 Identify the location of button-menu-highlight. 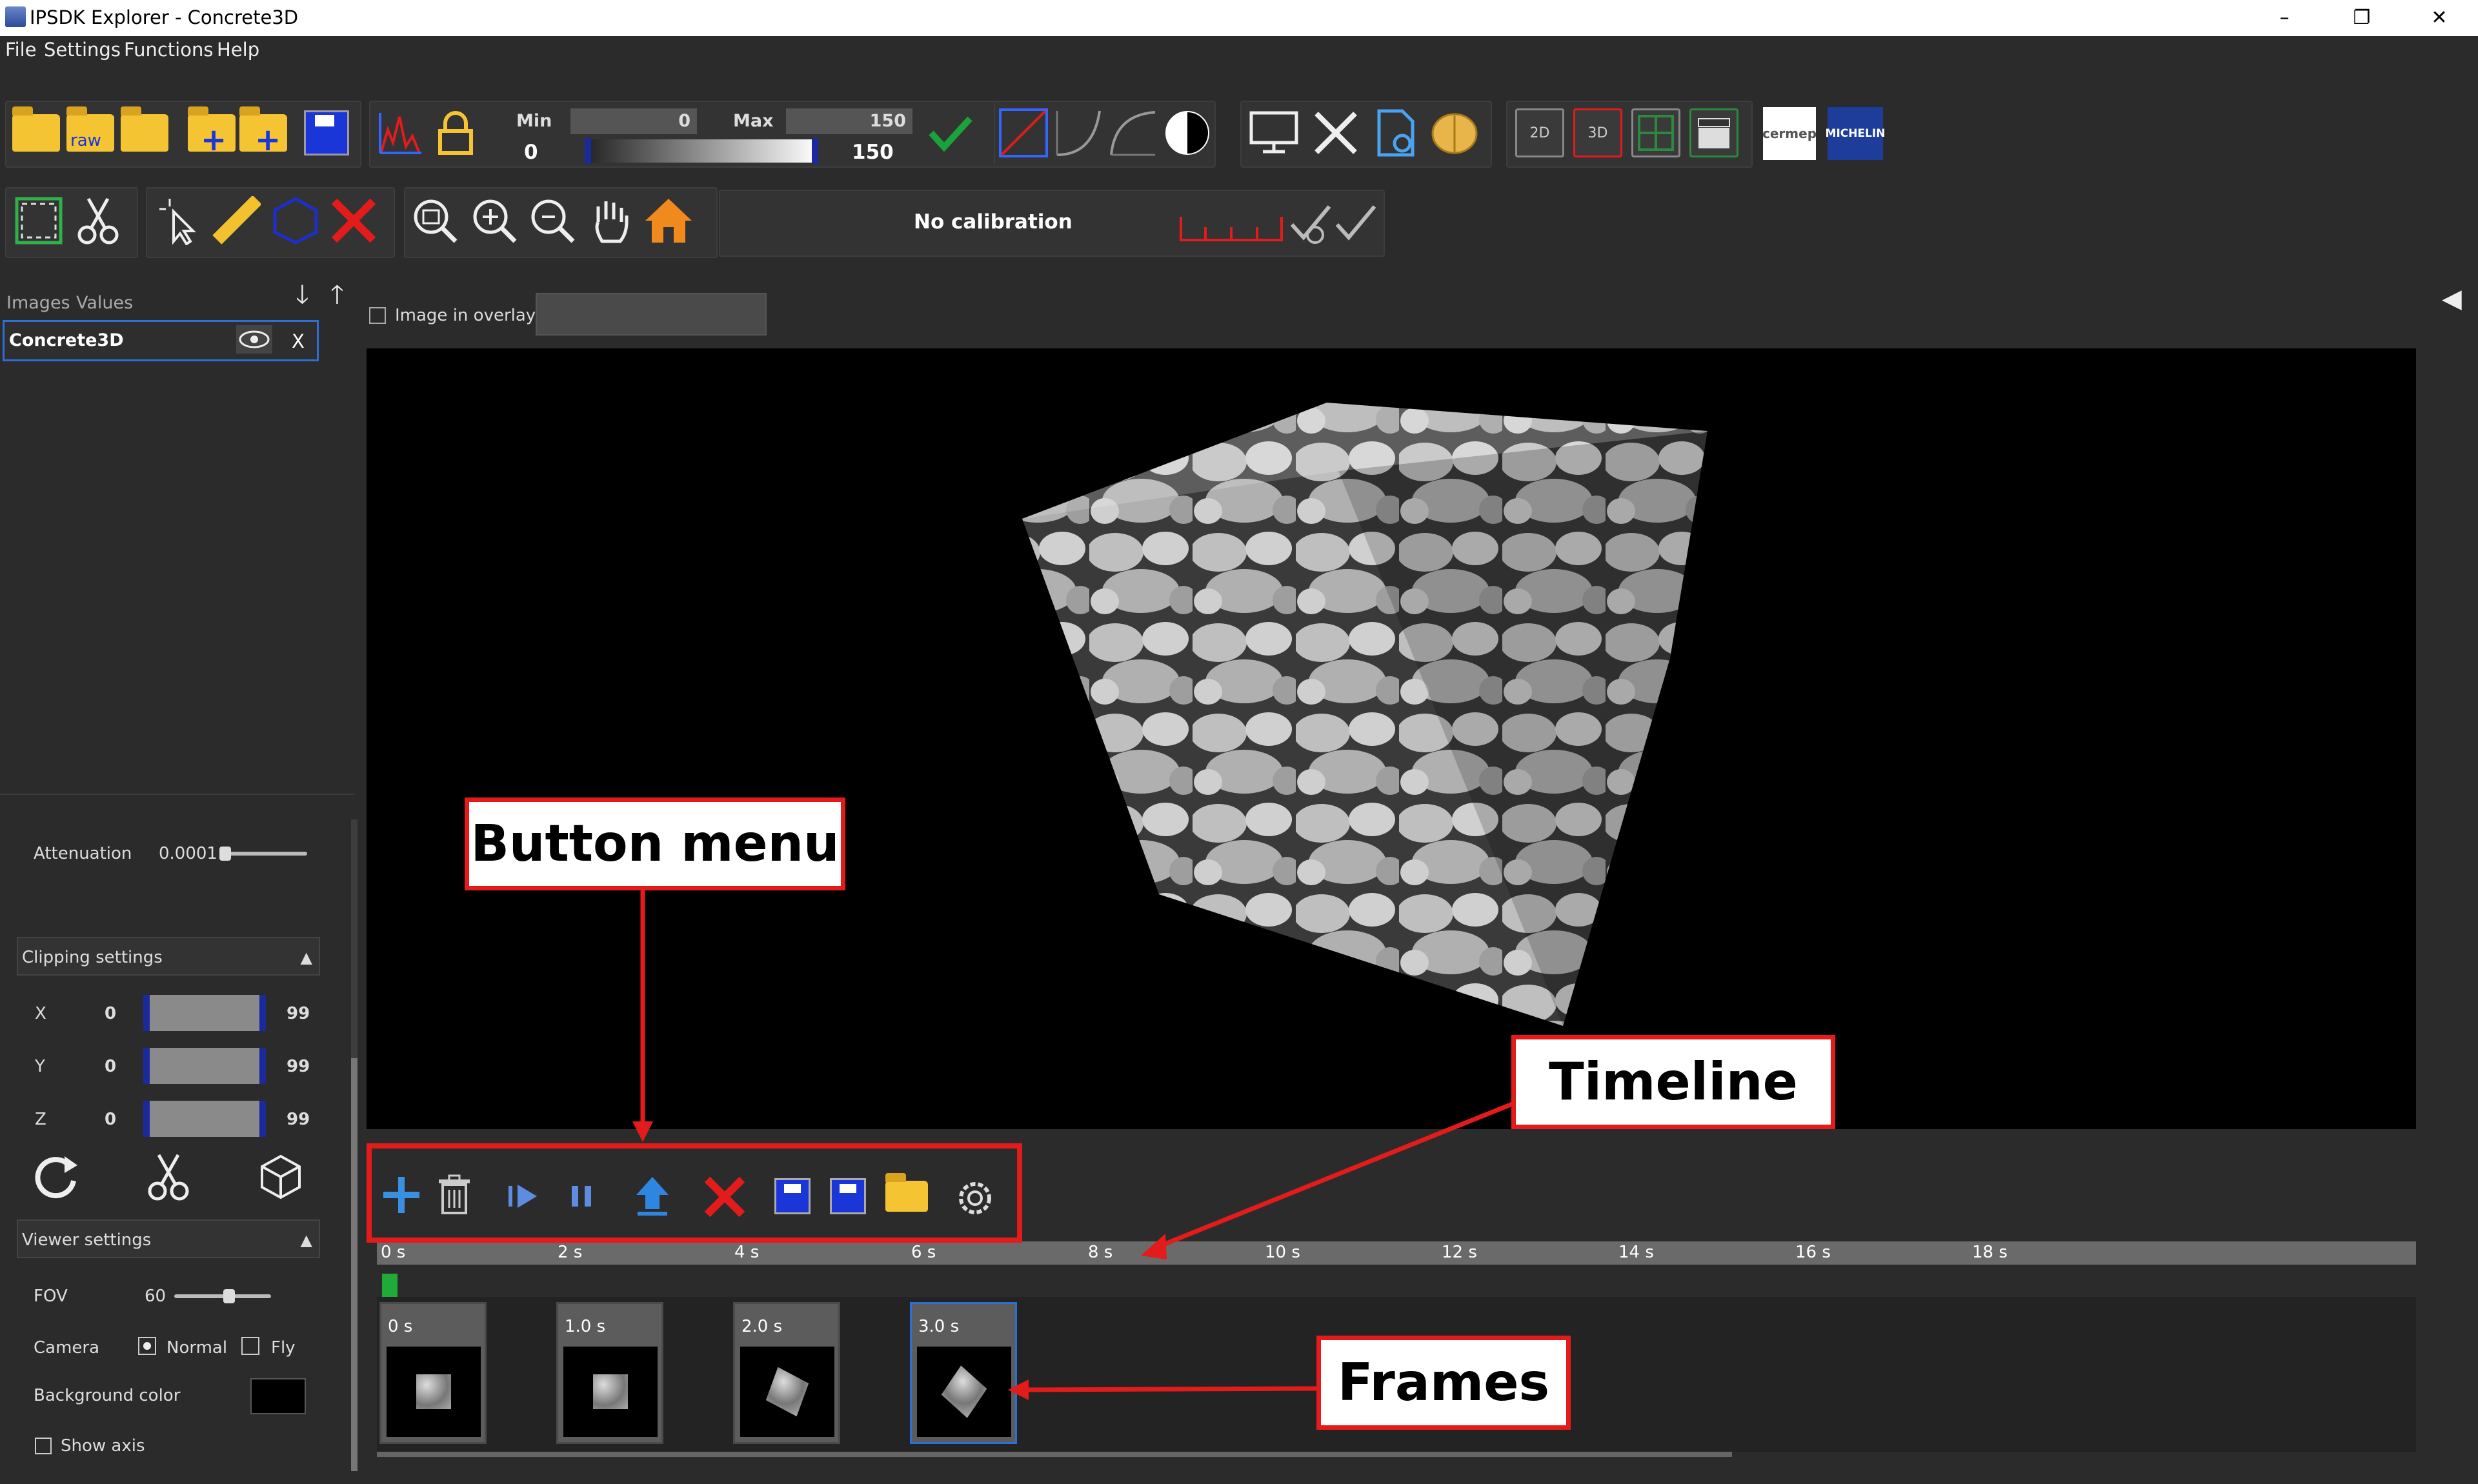
(694, 1193).